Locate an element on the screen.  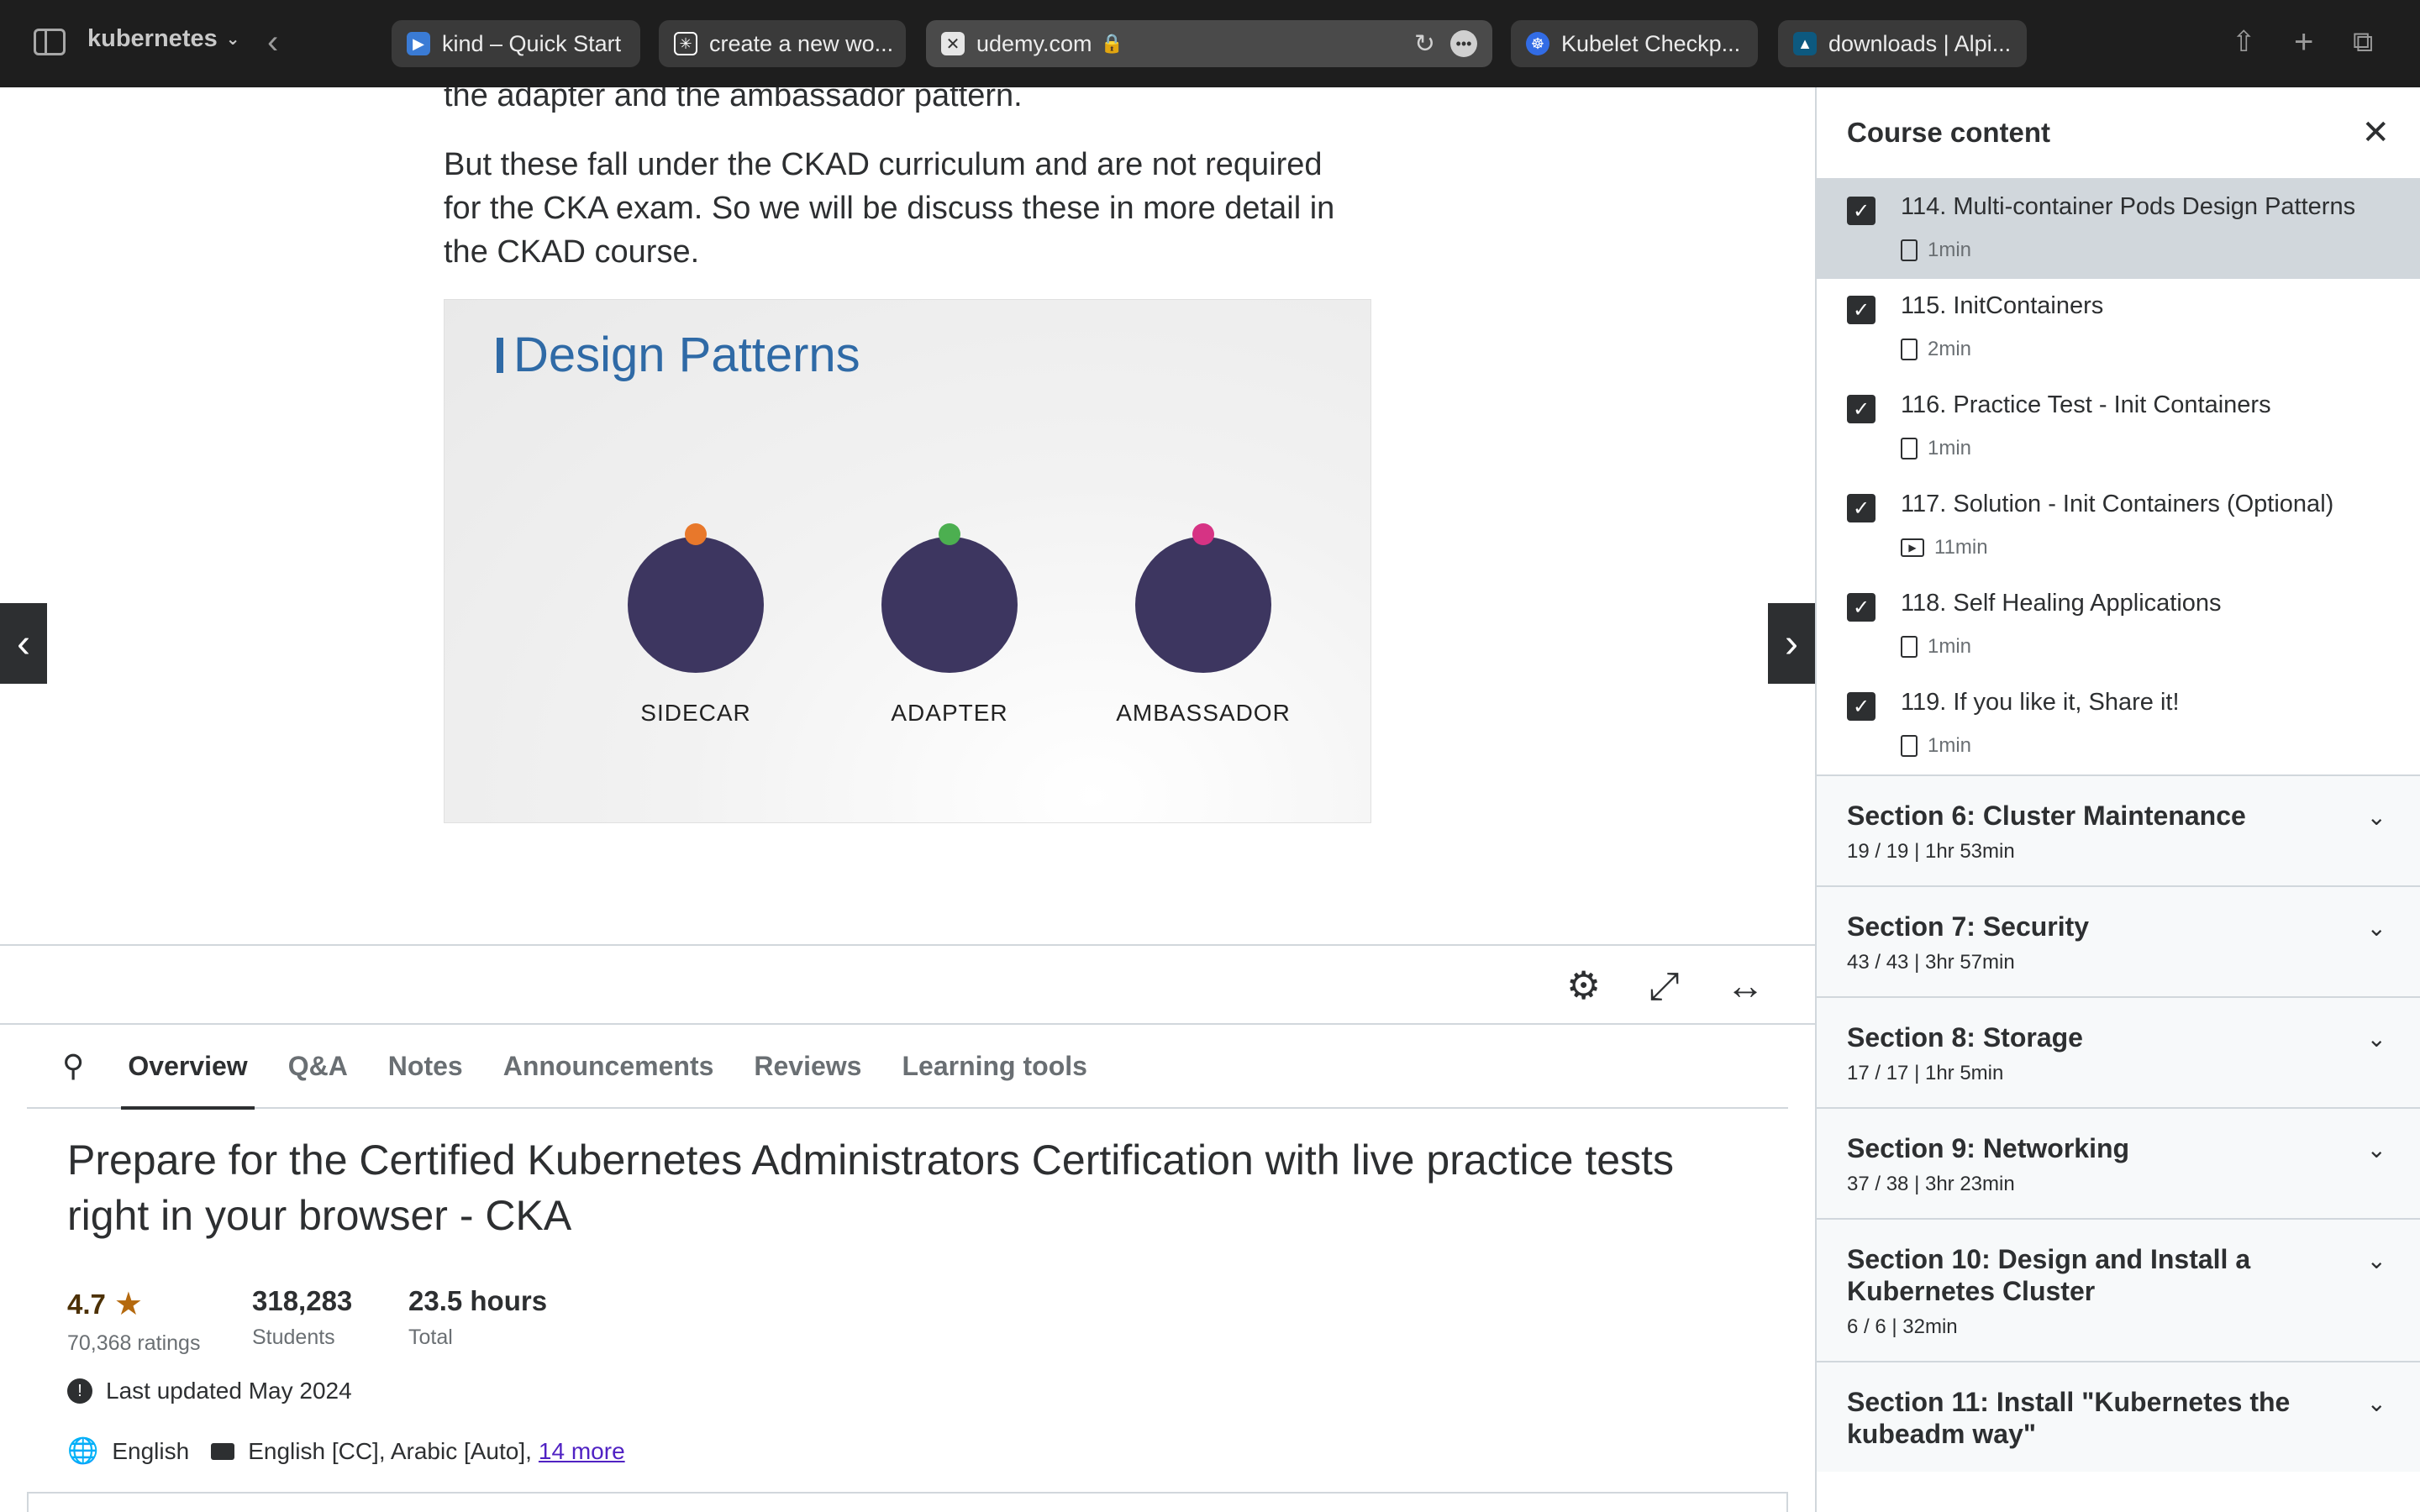
language-text: English is located at coordinates (151, 1450).